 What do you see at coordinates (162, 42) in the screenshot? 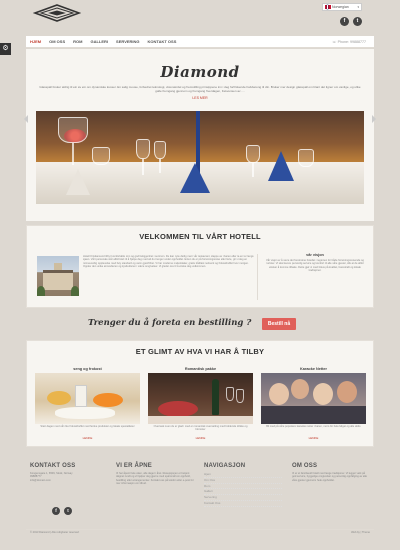
I see `nav-item-kontakt-oss: KONTAKT OSS` at bounding box center [162, 42].